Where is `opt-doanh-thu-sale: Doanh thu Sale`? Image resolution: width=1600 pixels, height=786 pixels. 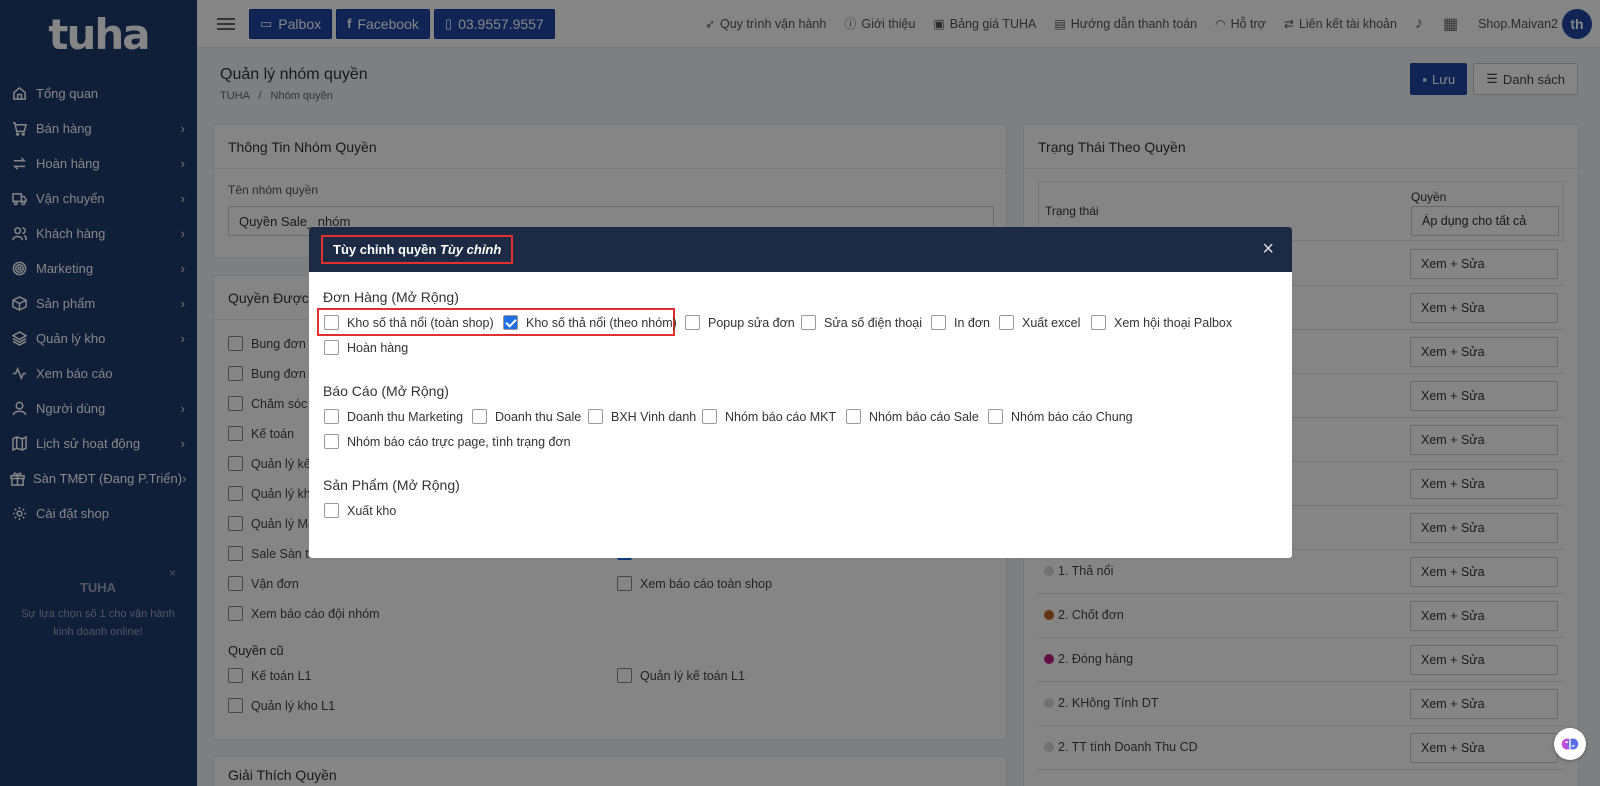
opt-doanh-thu-sale: Doanh thu Sale is located at coordinates (526, 416).